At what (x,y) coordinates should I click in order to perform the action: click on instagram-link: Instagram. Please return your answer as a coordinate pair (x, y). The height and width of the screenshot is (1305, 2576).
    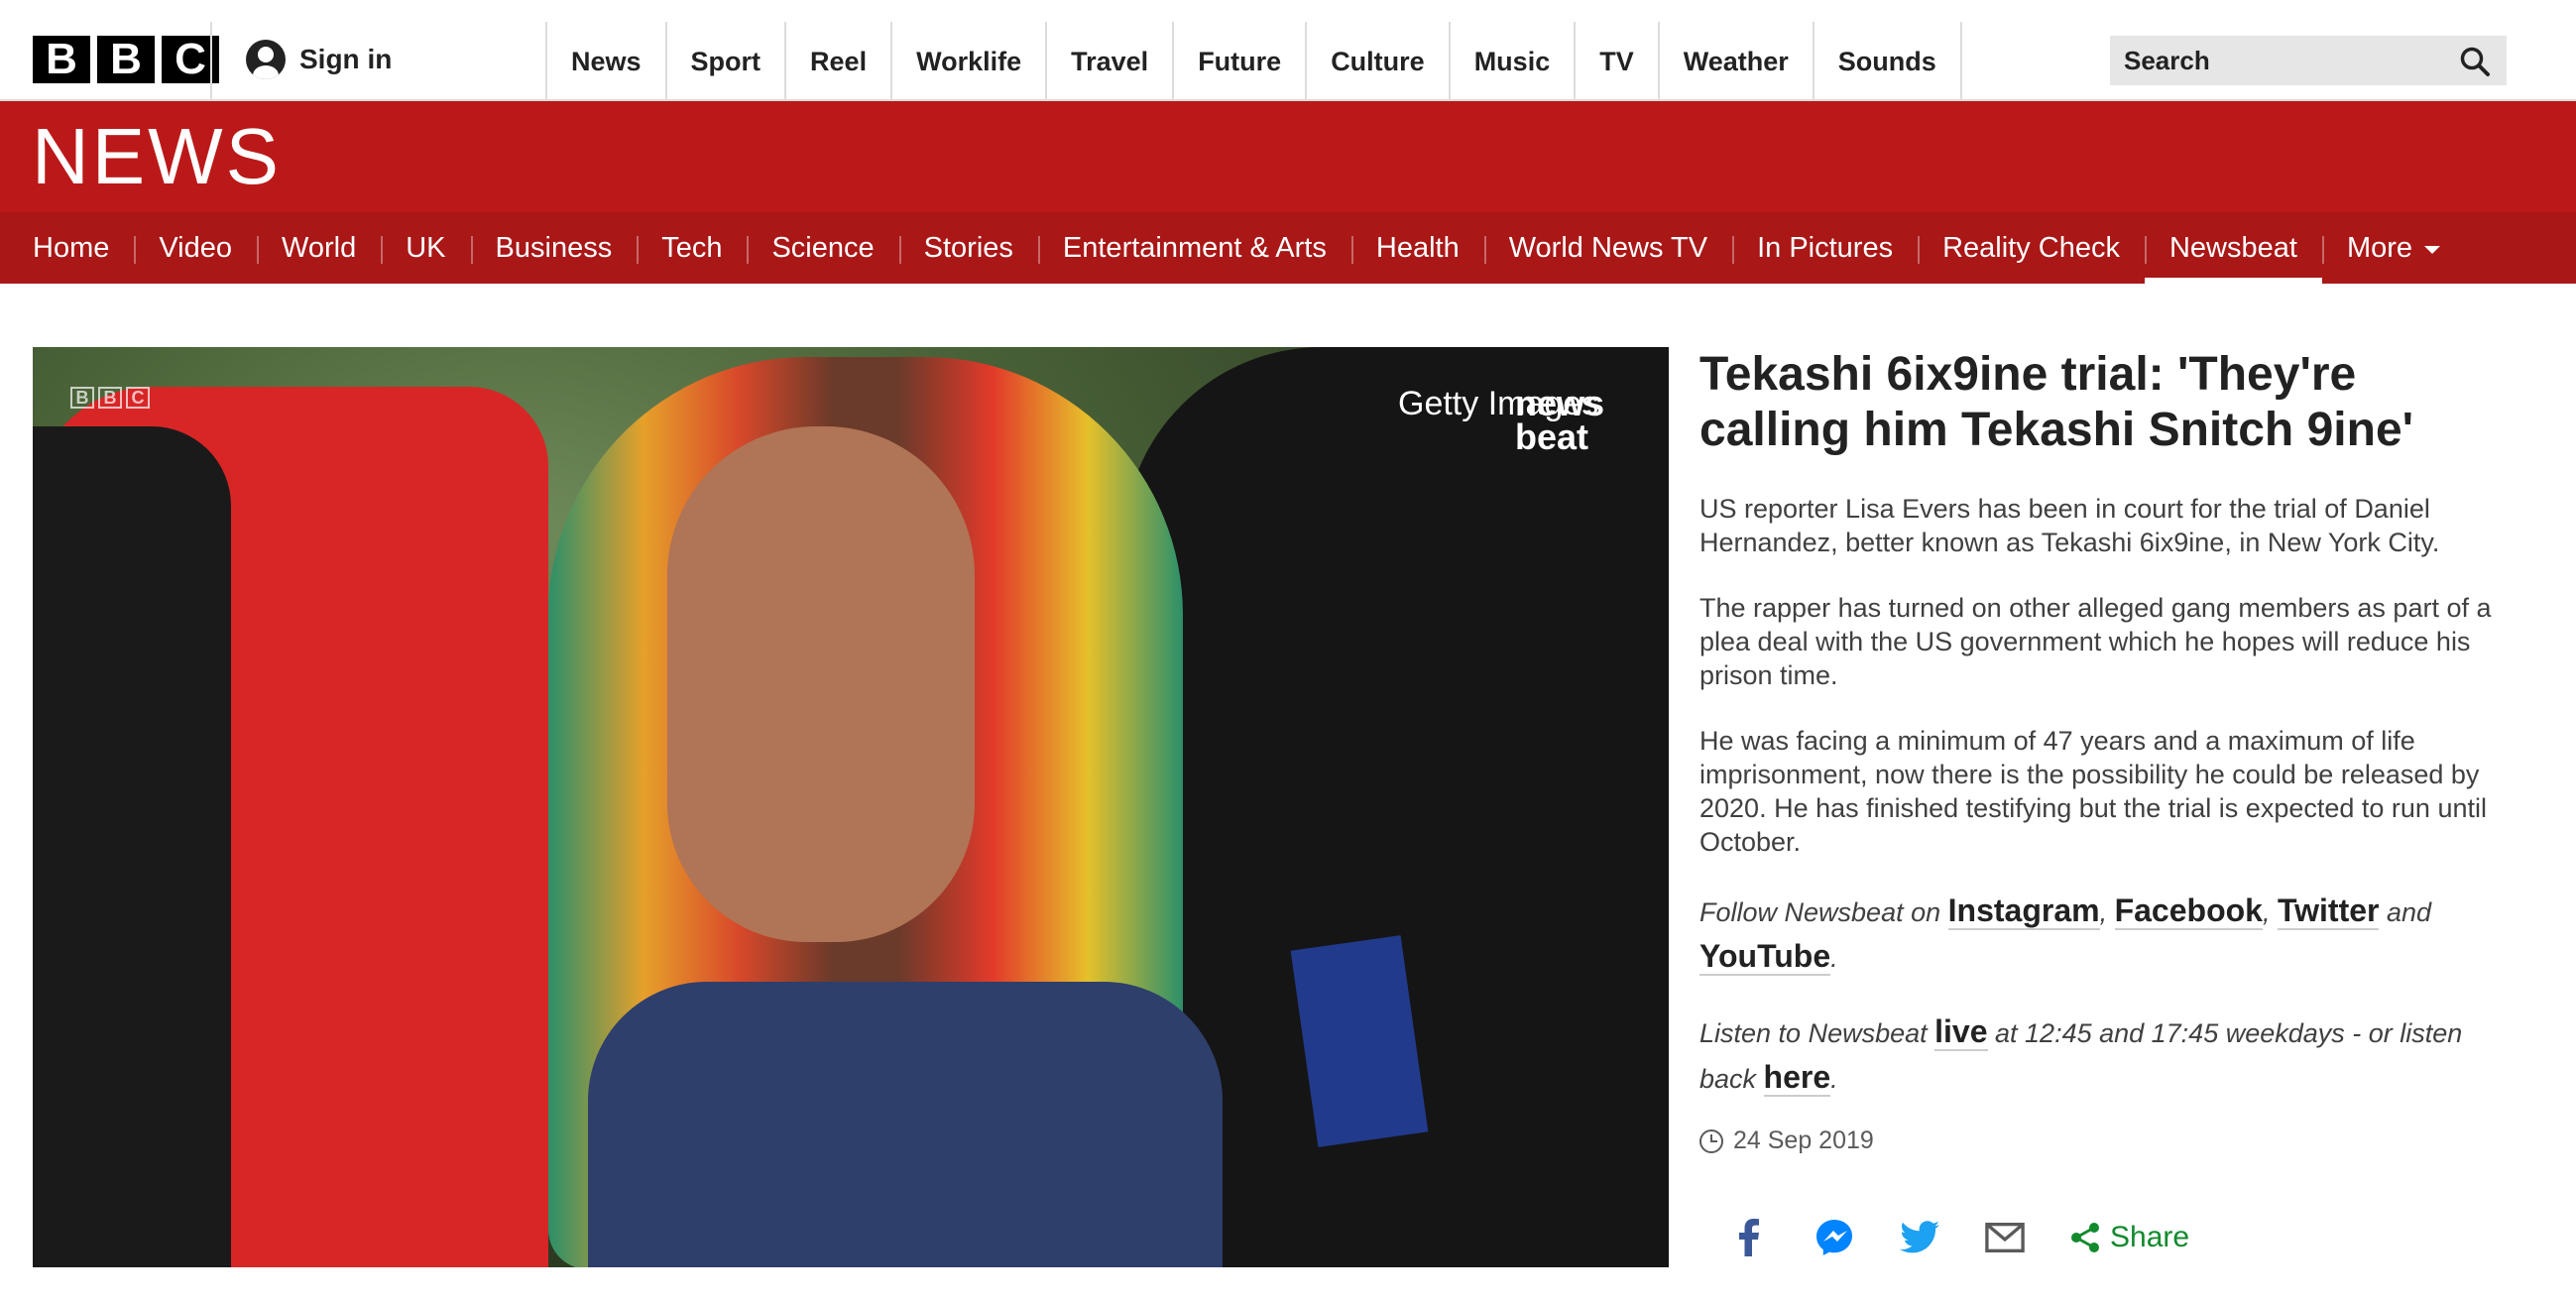
    Looking at the image, I should click on (2024, 911).